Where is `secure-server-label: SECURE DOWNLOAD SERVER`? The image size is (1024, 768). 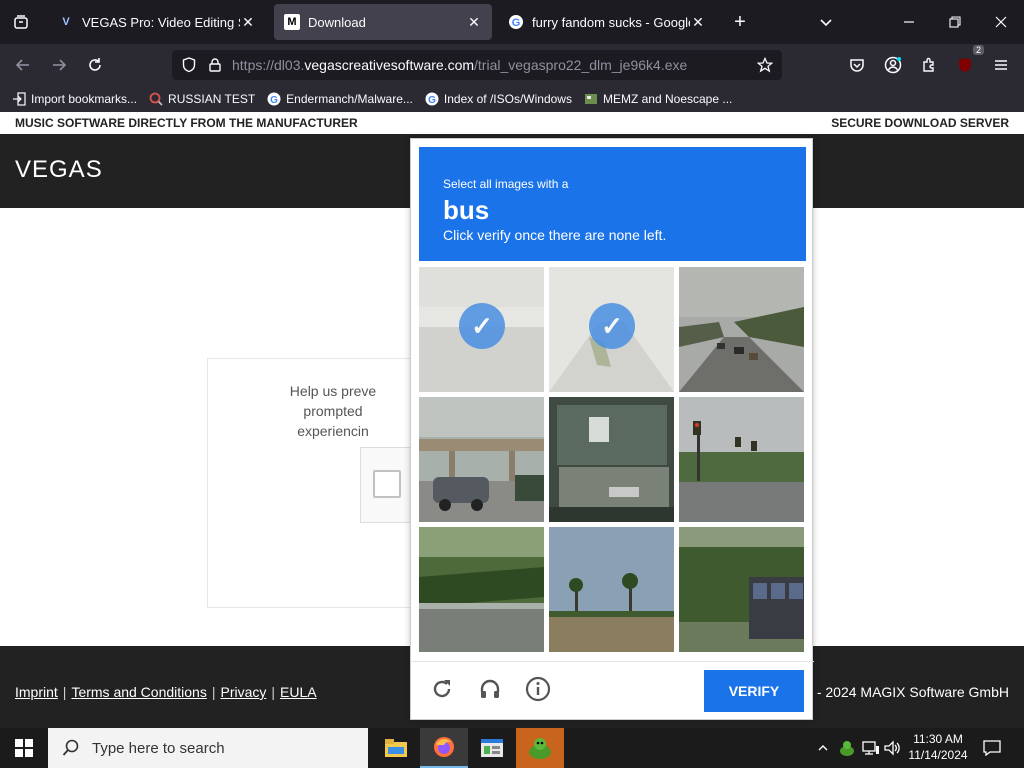
secure-server-label: SECURE DOWNLOAD SERVER is located at coordinates (920, 123).